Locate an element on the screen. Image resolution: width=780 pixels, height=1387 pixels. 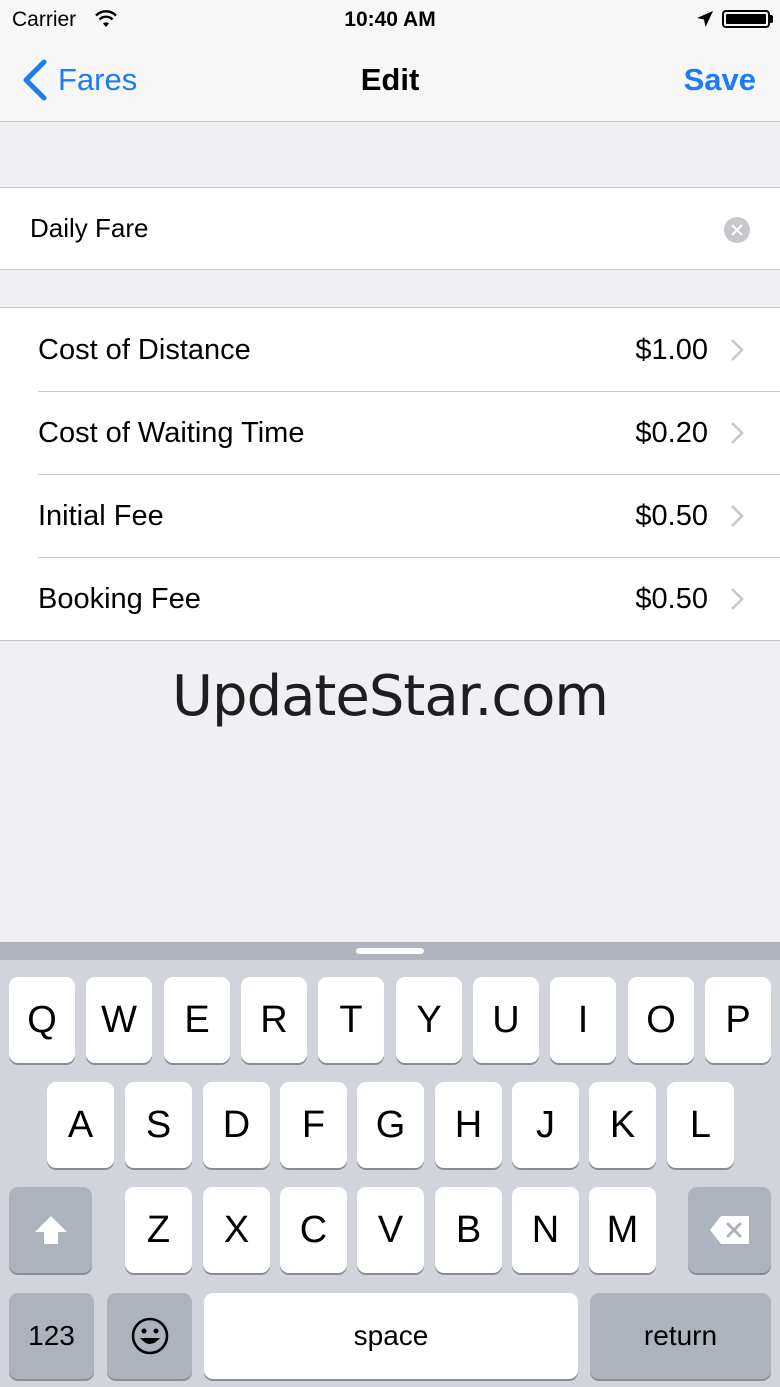
key-v: V is located at coordinates (390, 1230).